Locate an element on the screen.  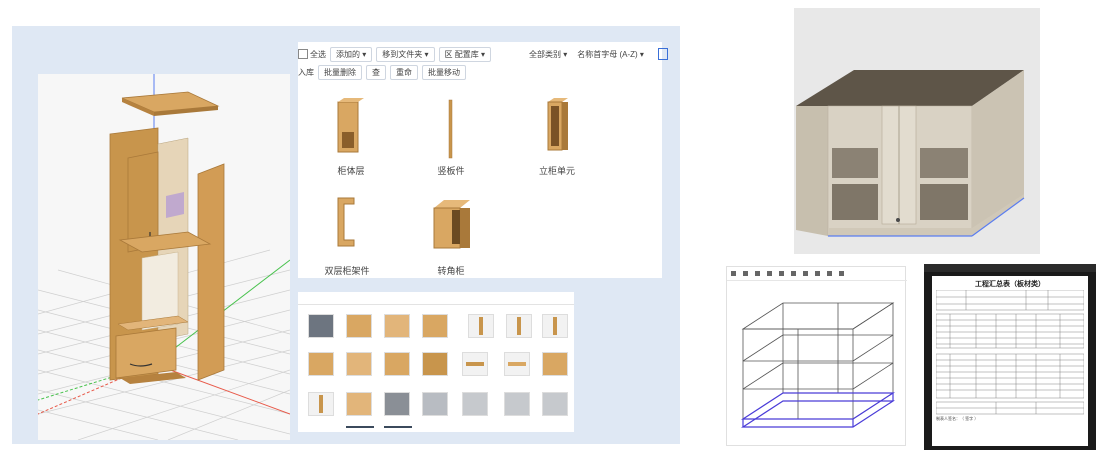
select-all-checkbox: 全选 is located at coordinates (312, 54).